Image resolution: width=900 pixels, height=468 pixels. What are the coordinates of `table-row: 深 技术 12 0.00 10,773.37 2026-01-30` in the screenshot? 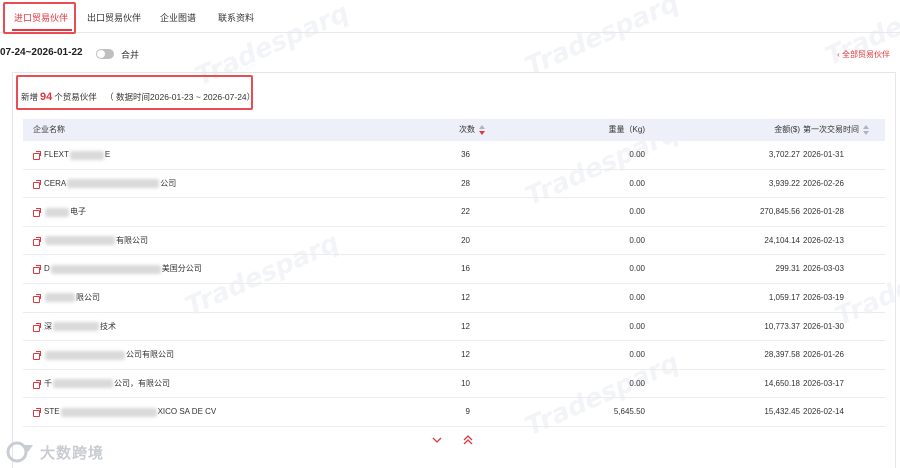 It's located at (454, 327).